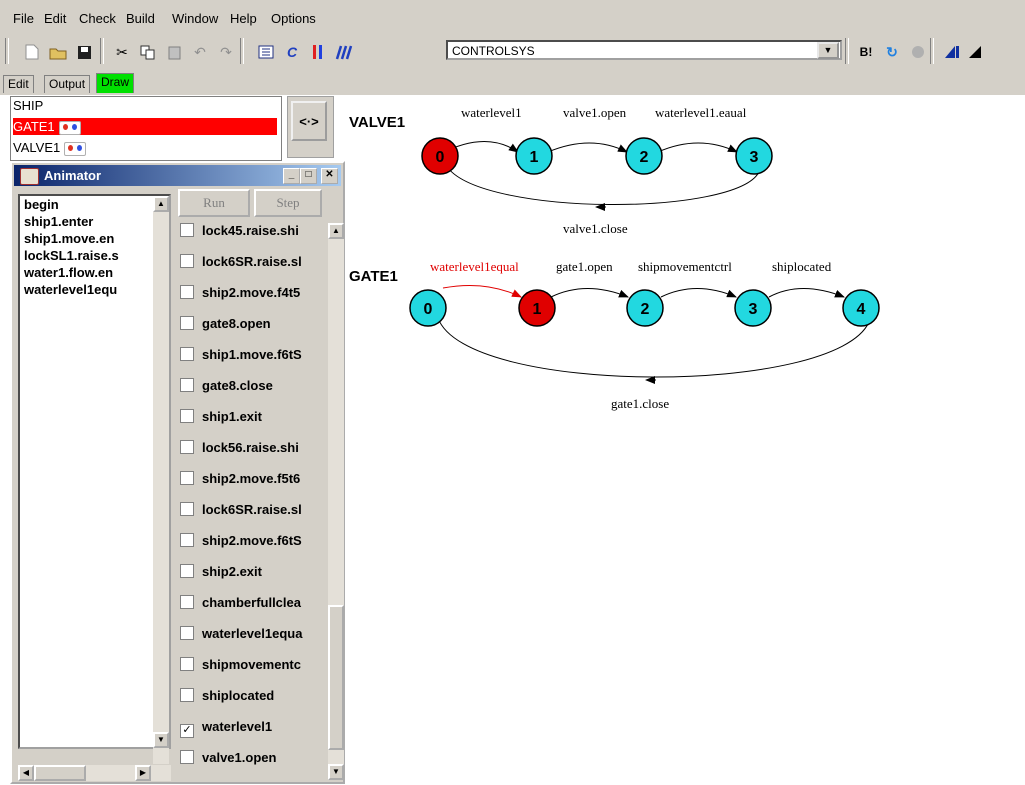 This screenshot has height=785, width=1025. What do you see at coordinates (254, 233) in the screenshot?
I see `action-item: lock45.raise.shi` at bounding box center [254, 233].